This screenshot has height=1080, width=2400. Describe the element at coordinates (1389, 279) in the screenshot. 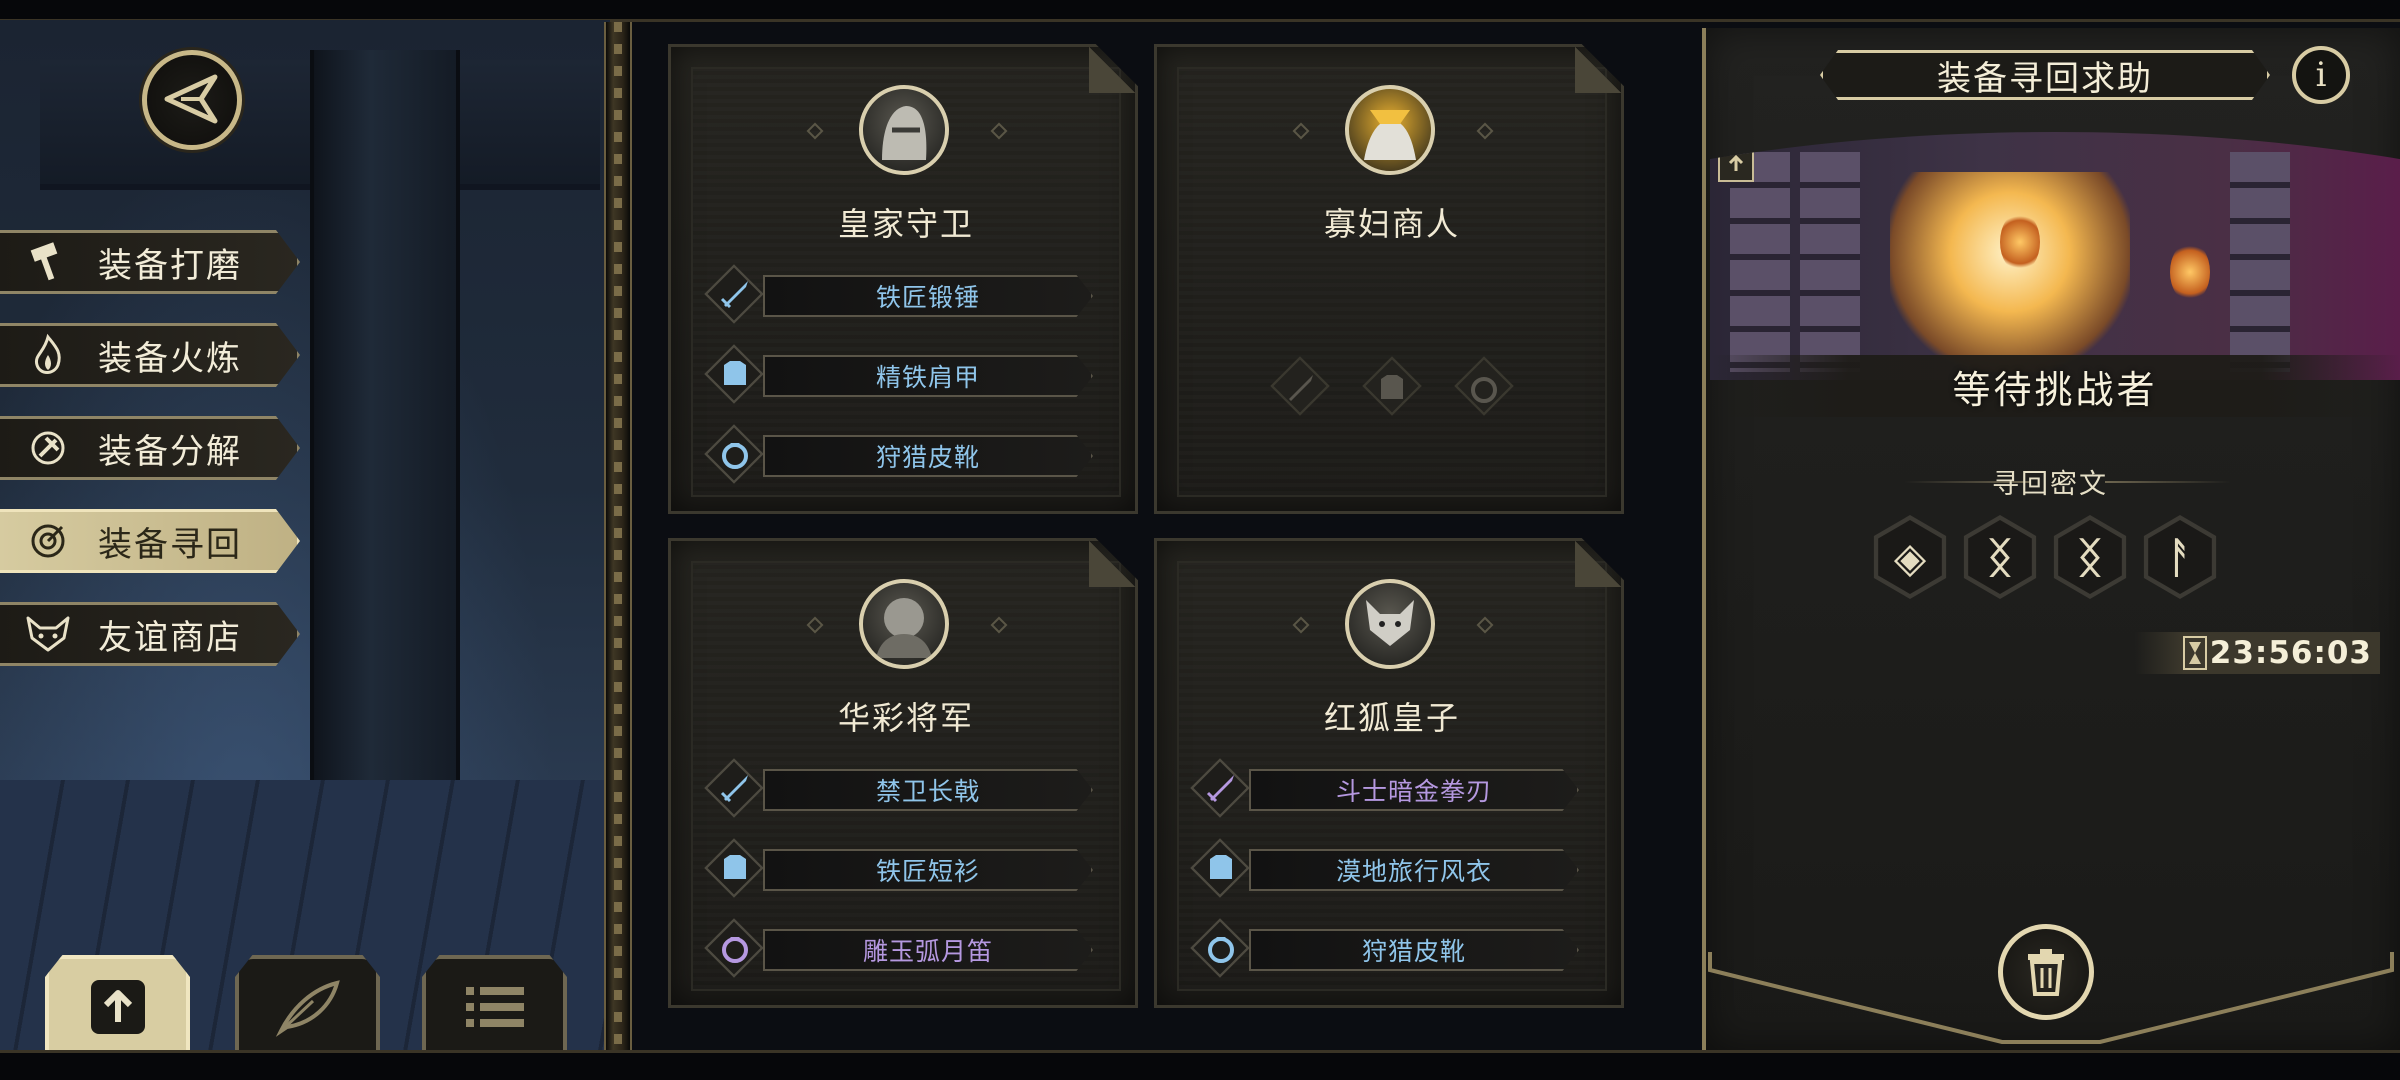

I see `challenger-card: 寡妇商人` at that location.